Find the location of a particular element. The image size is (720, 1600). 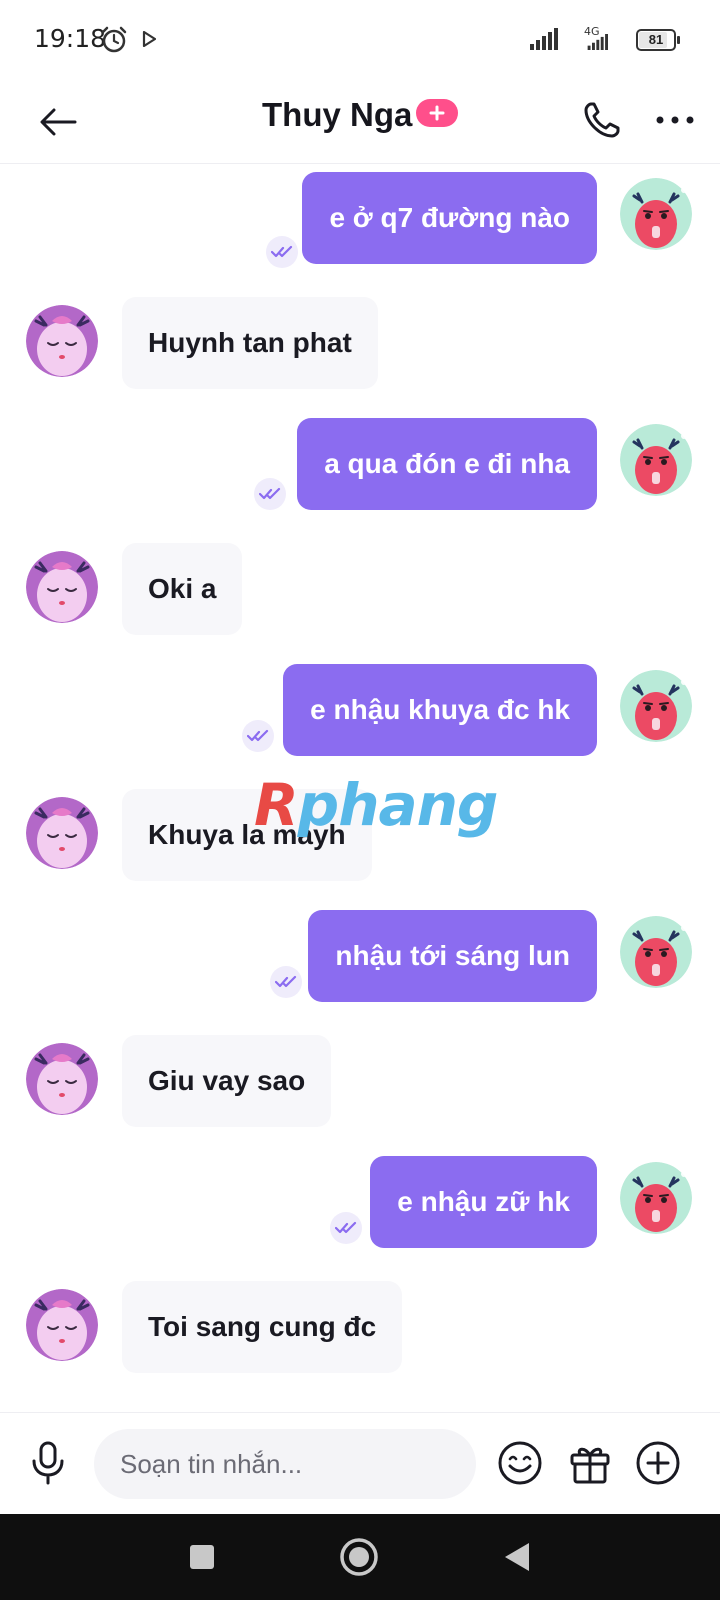

back-button is located at coordinates (58, 122).